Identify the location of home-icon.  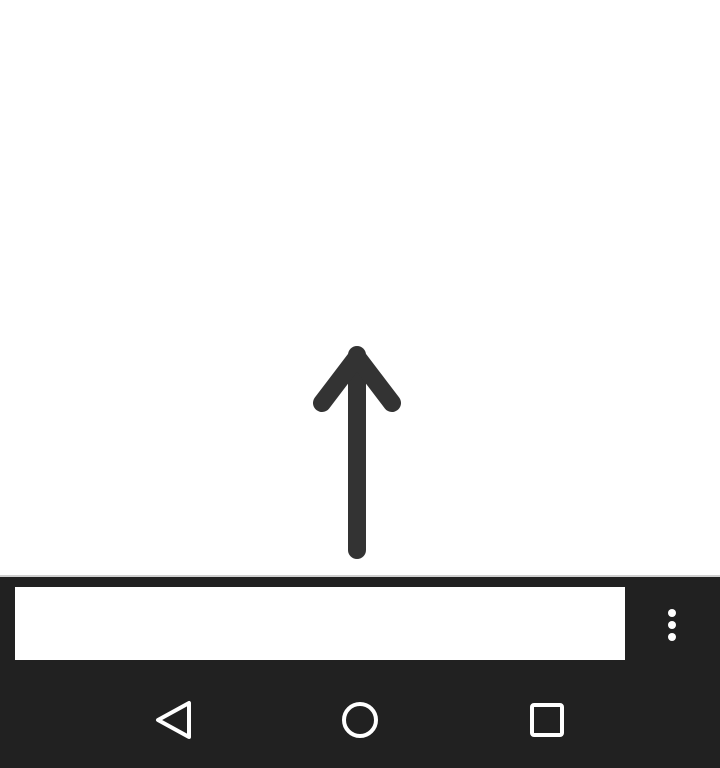
(360, 720).